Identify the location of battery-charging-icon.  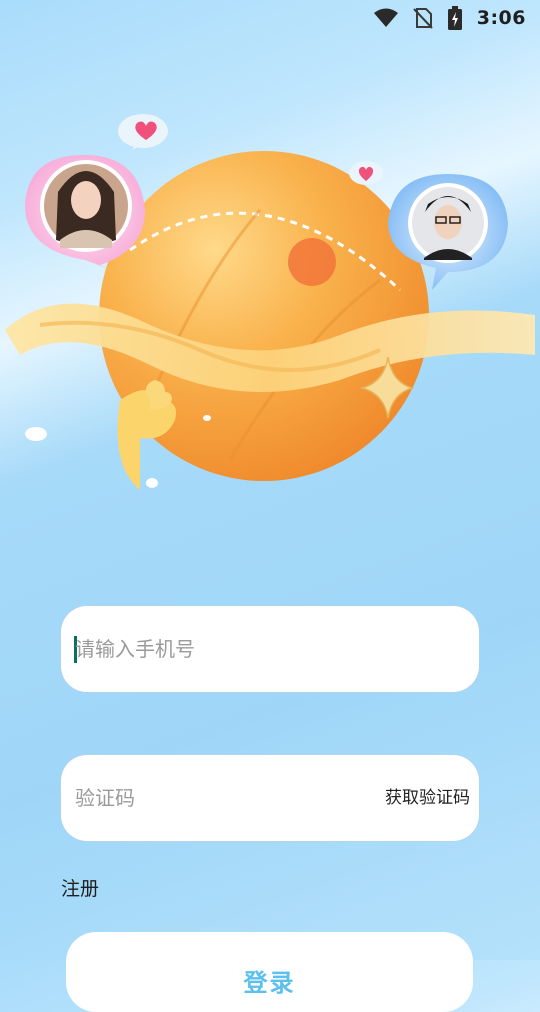
(455, 18).